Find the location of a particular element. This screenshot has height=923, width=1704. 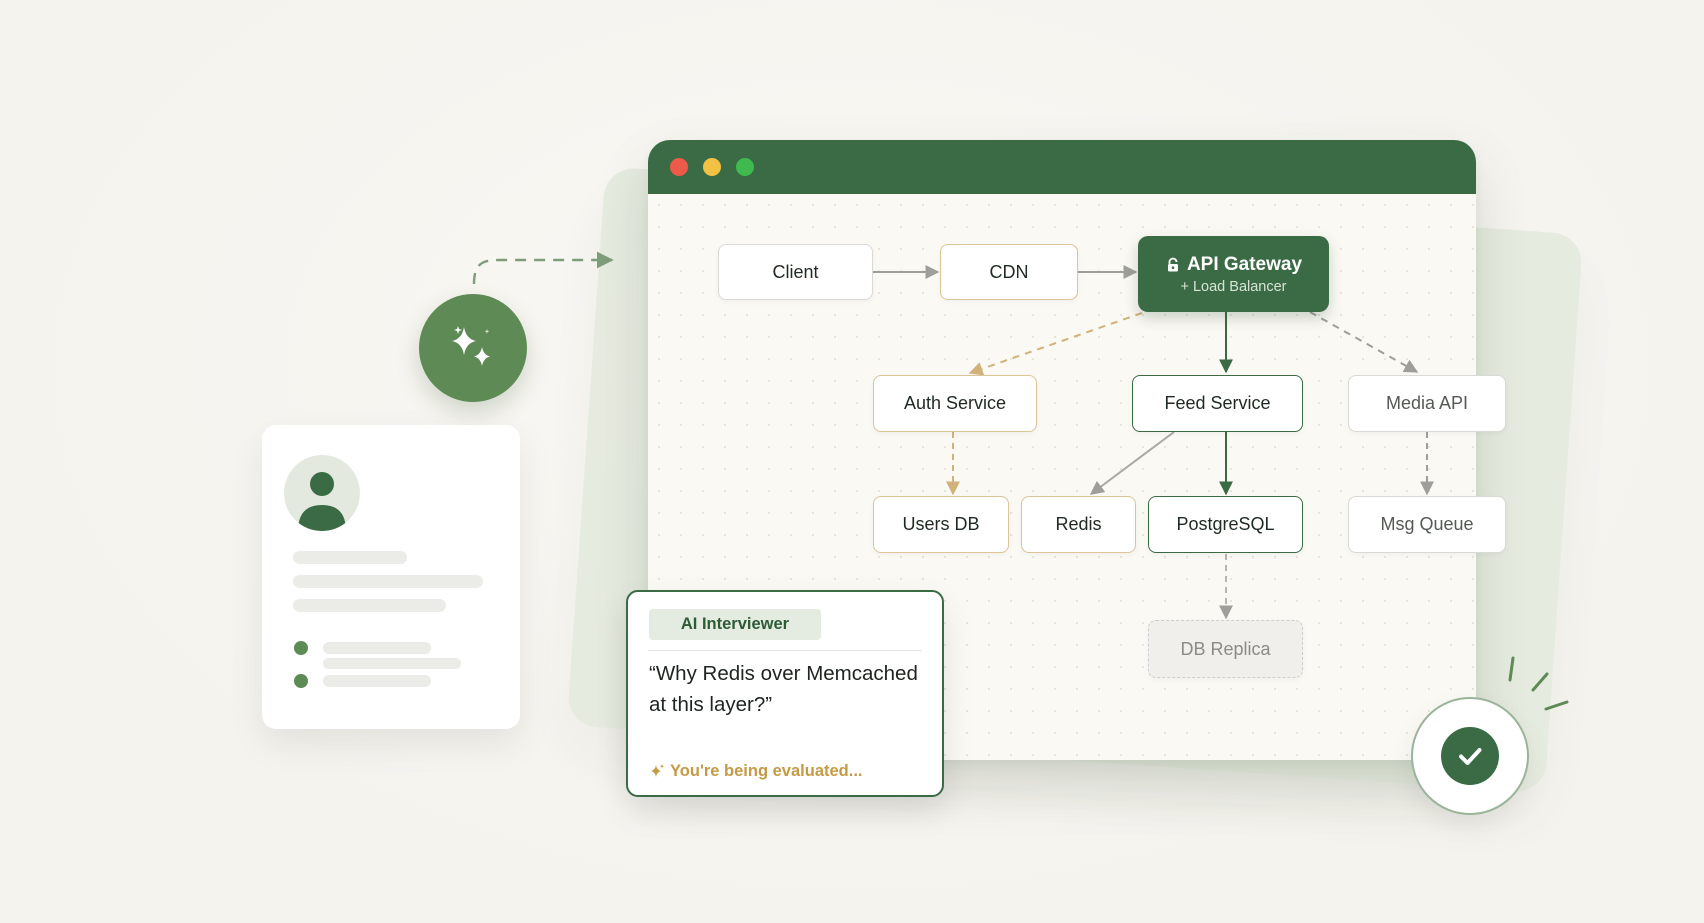

node-api-gateway-subtitle: + Load Balancer is located at coordinates (1233, 286).